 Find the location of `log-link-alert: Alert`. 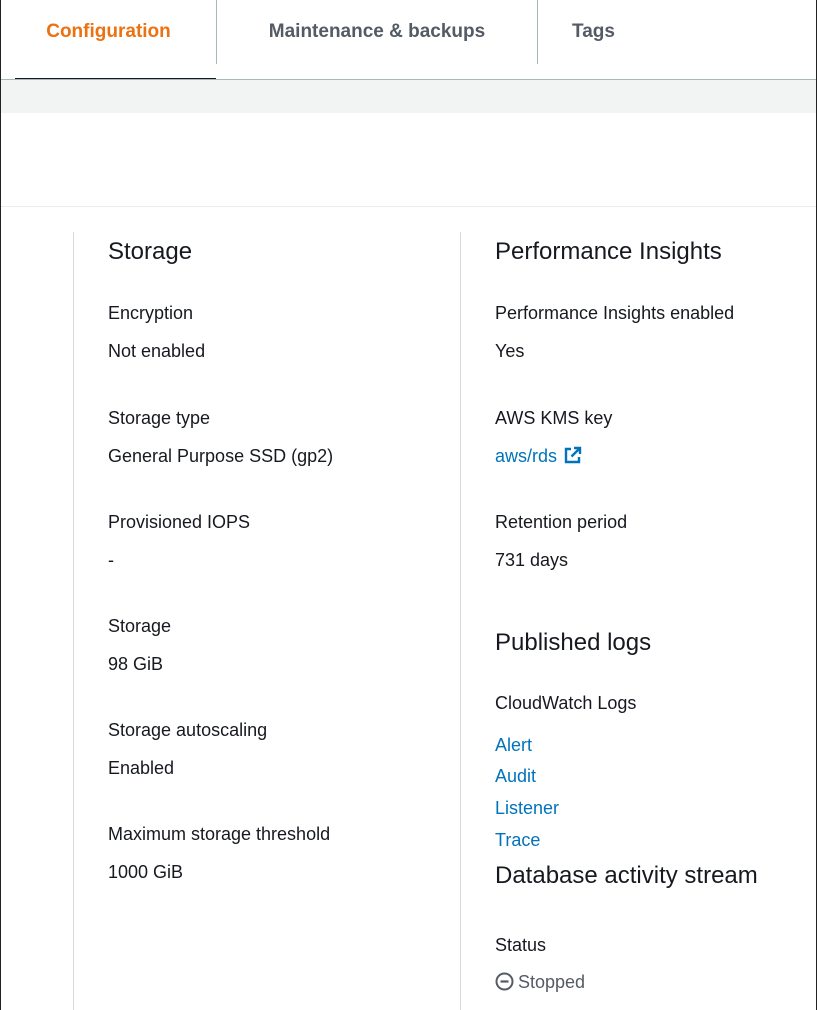

log-link-alert: Alert is located at coordinates (513, 745).